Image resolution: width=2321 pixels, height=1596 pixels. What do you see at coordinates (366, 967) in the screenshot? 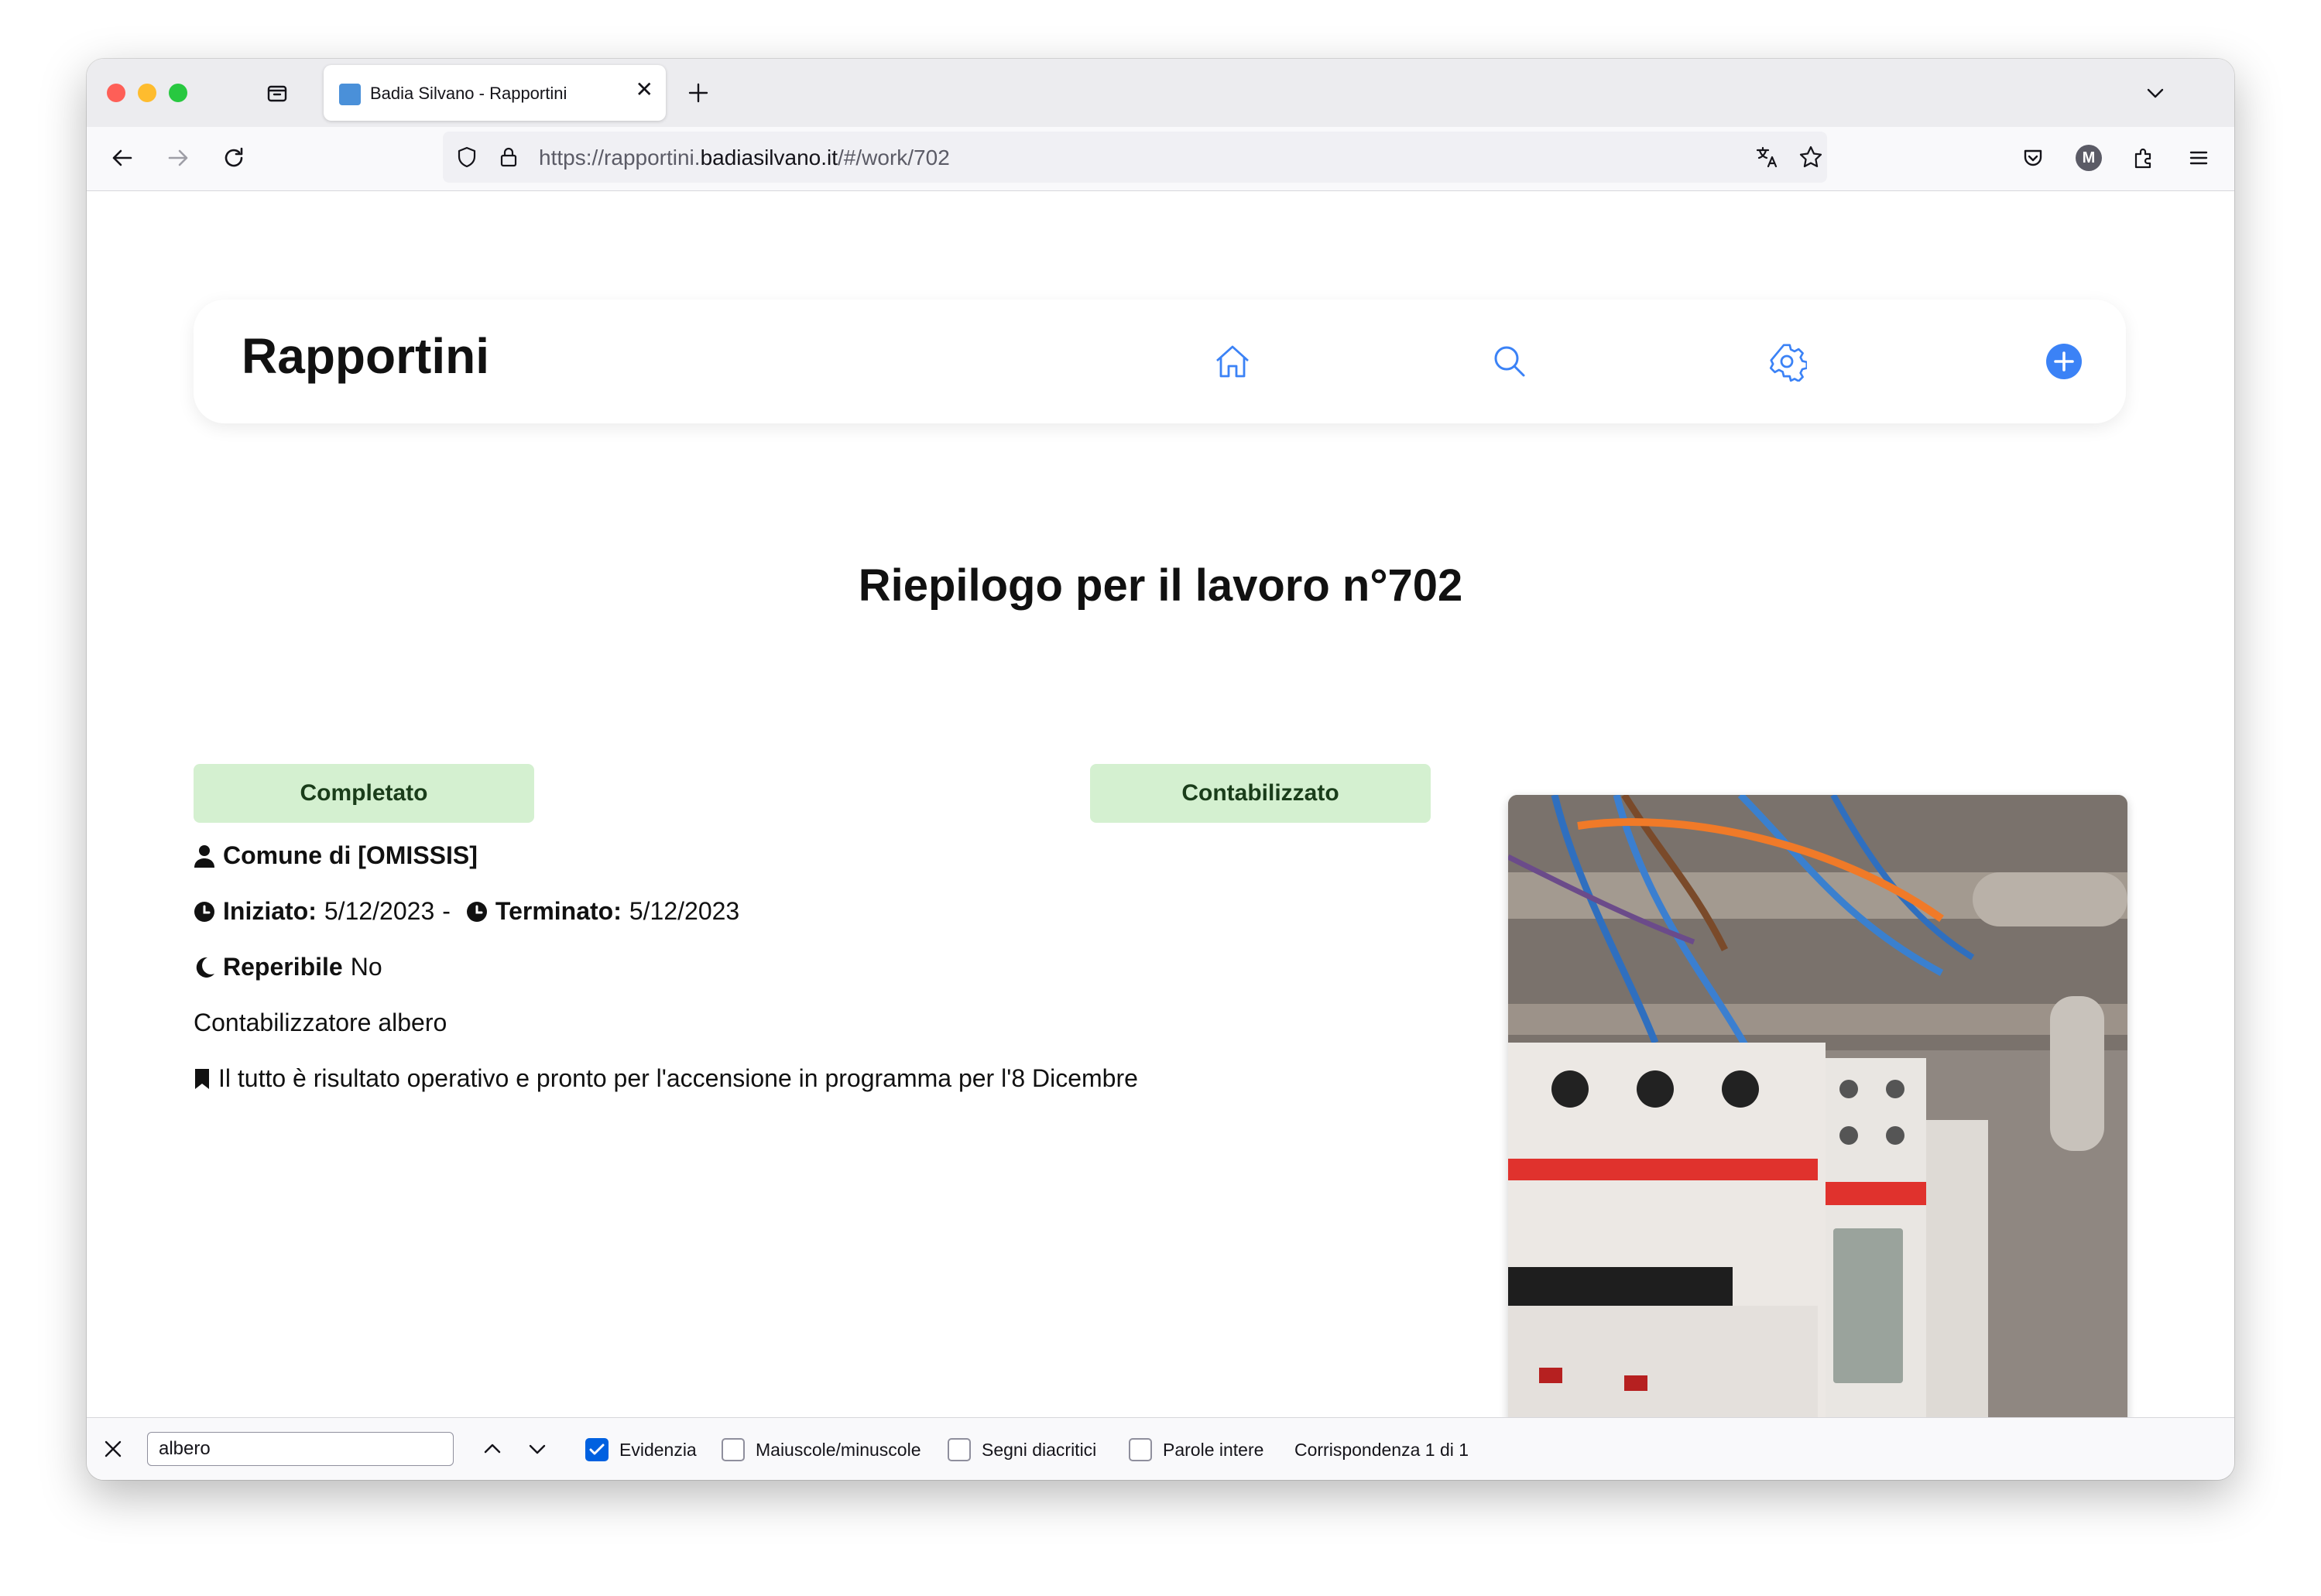
I see `on-call-value: No` at bounding box center [366, 967].